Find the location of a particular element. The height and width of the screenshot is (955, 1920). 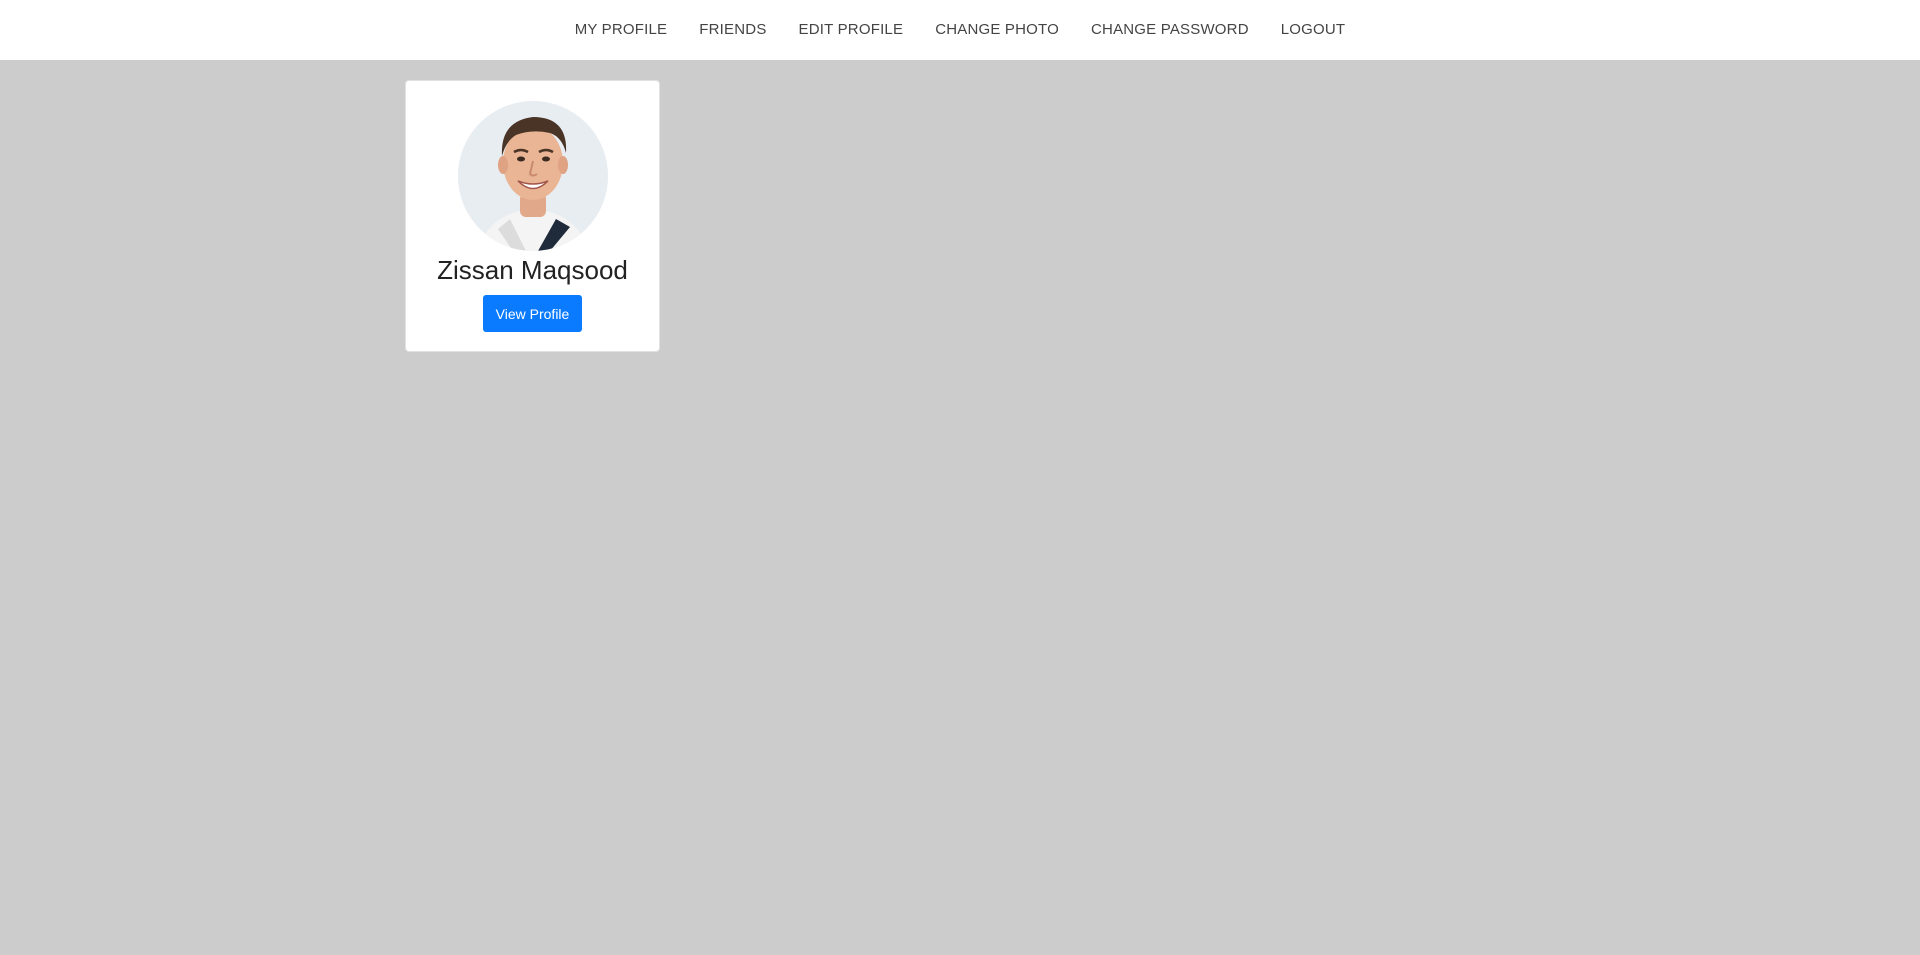

nav-item-edit-profile: EDIT PROFILE is located at coordinates (851, 30).